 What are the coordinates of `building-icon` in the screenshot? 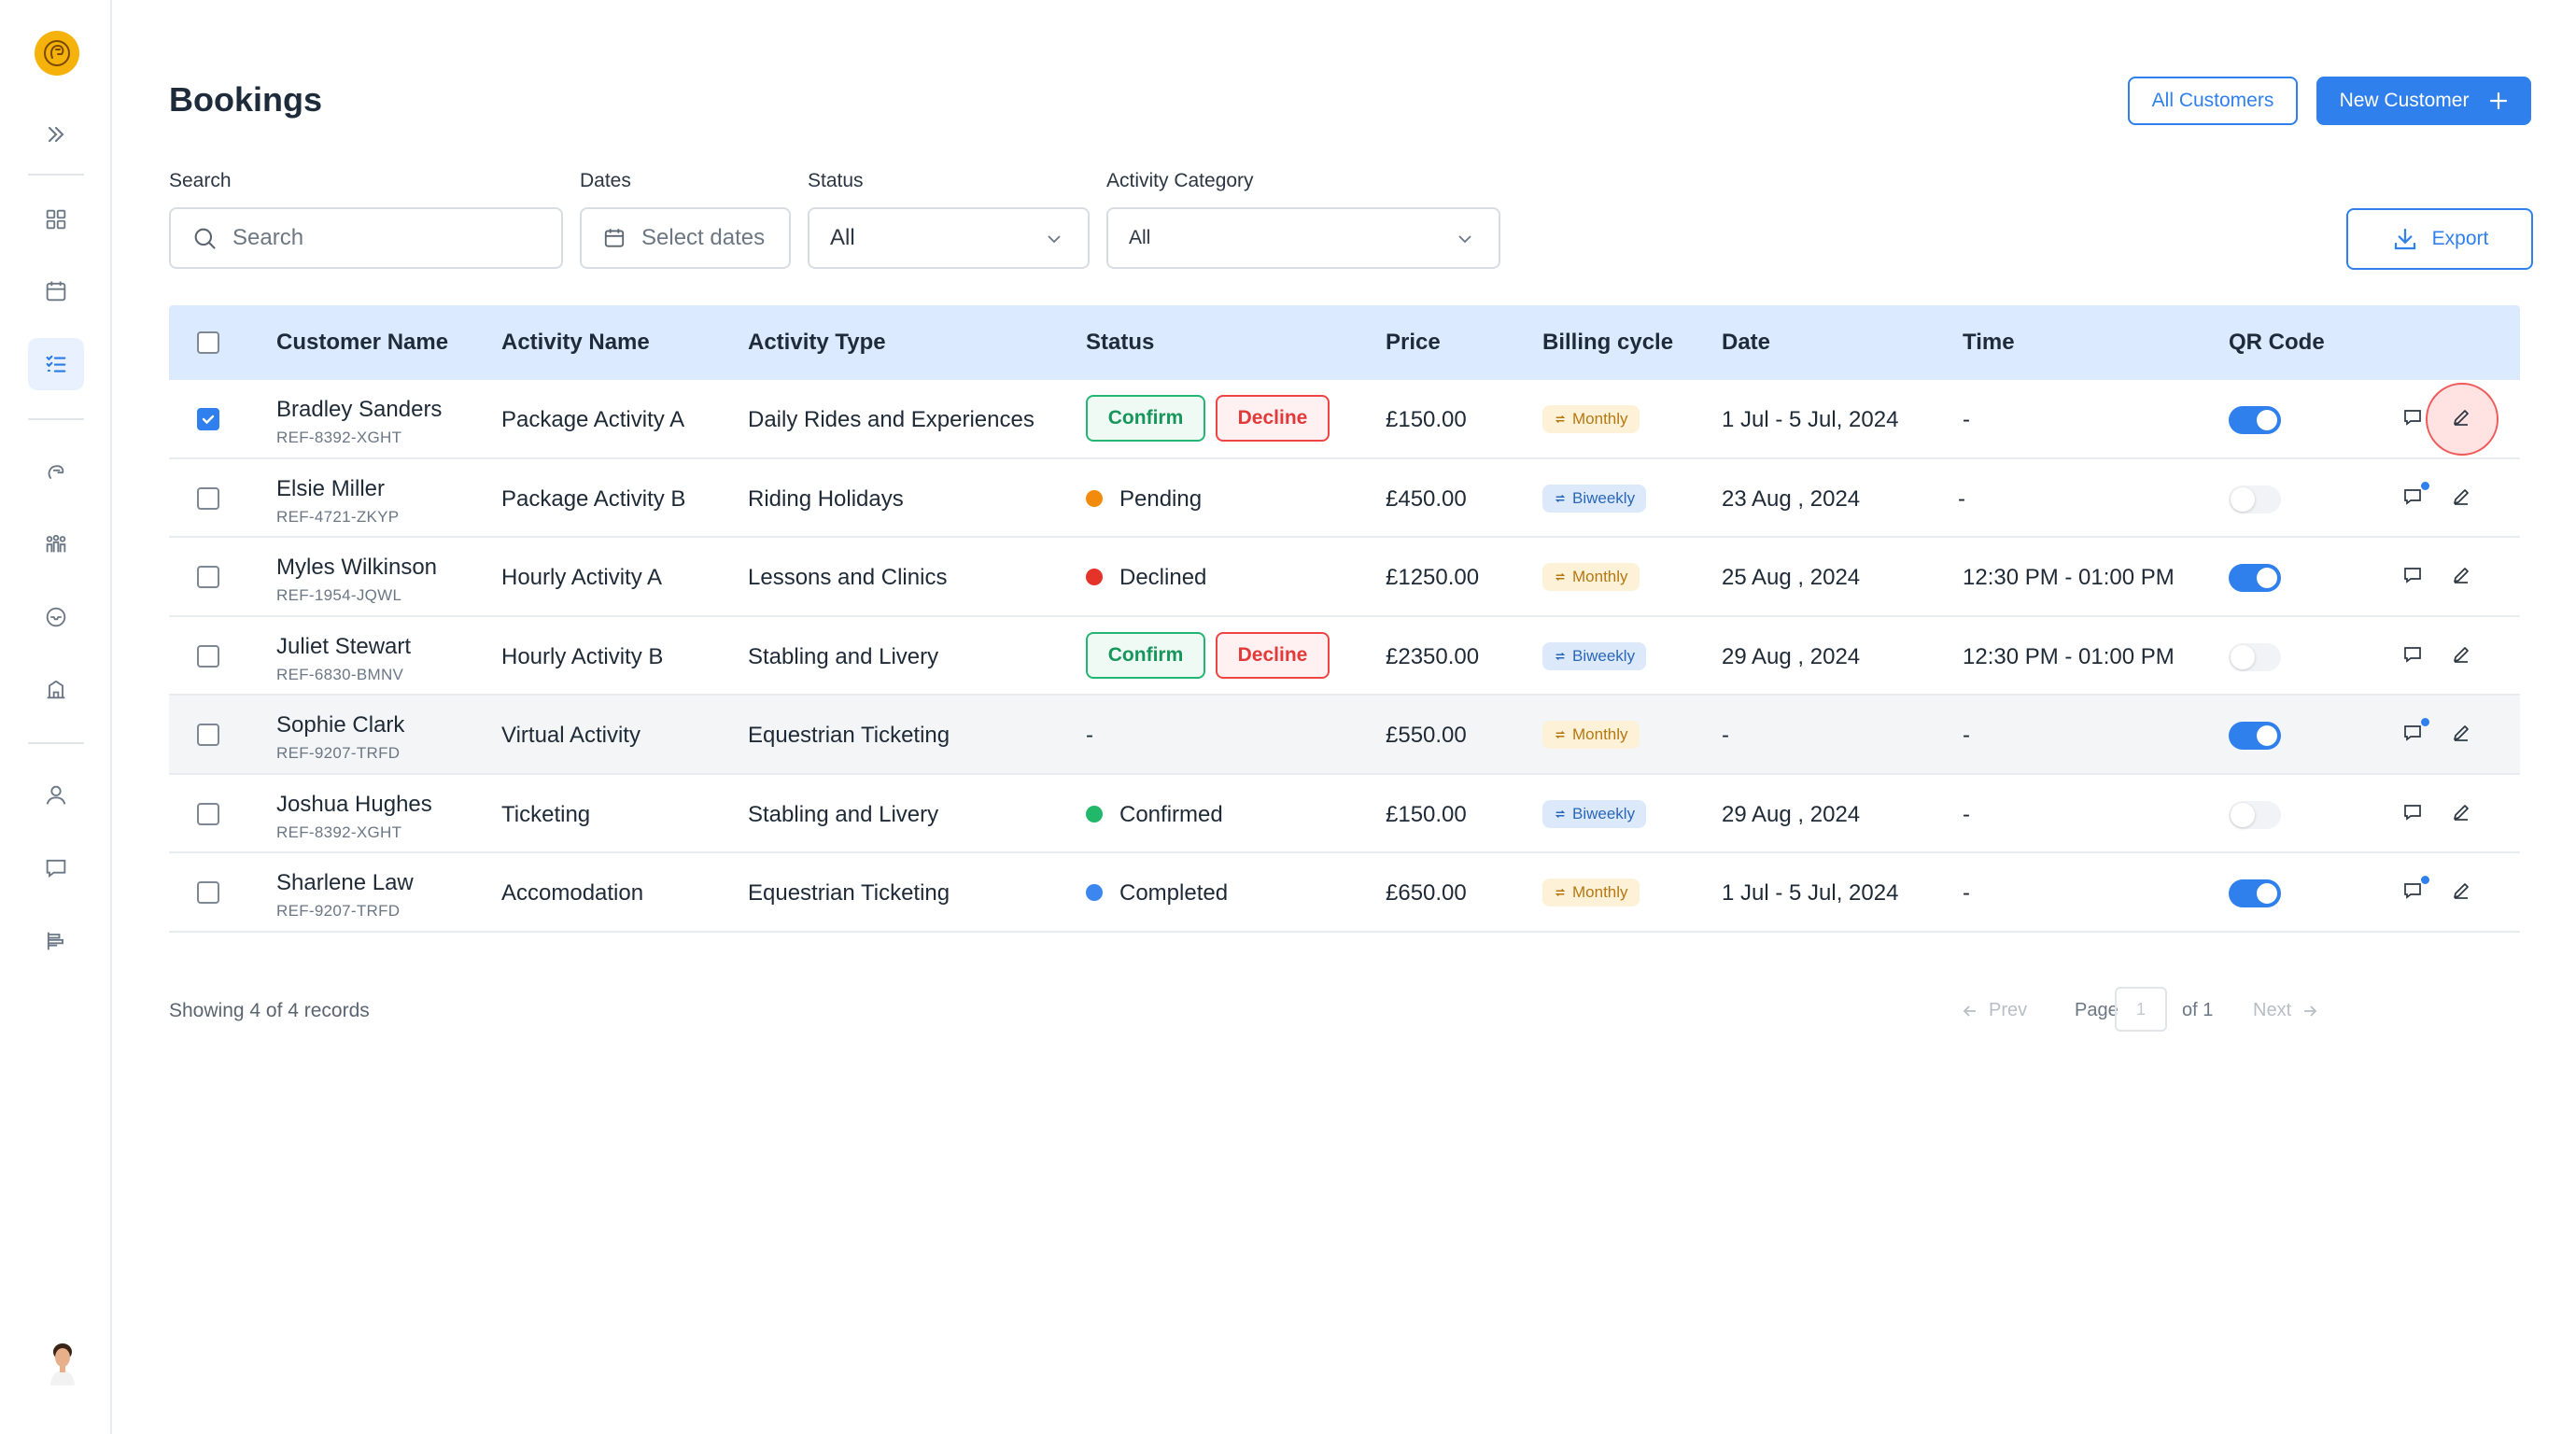 It's located at (56, 689).